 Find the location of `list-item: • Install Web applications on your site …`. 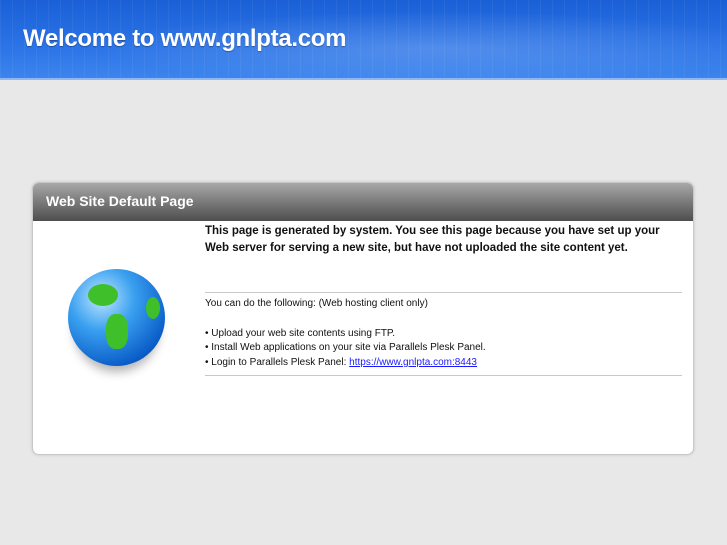

list-item: • Install Web applications on your site … is located at coordinates (345, 347).